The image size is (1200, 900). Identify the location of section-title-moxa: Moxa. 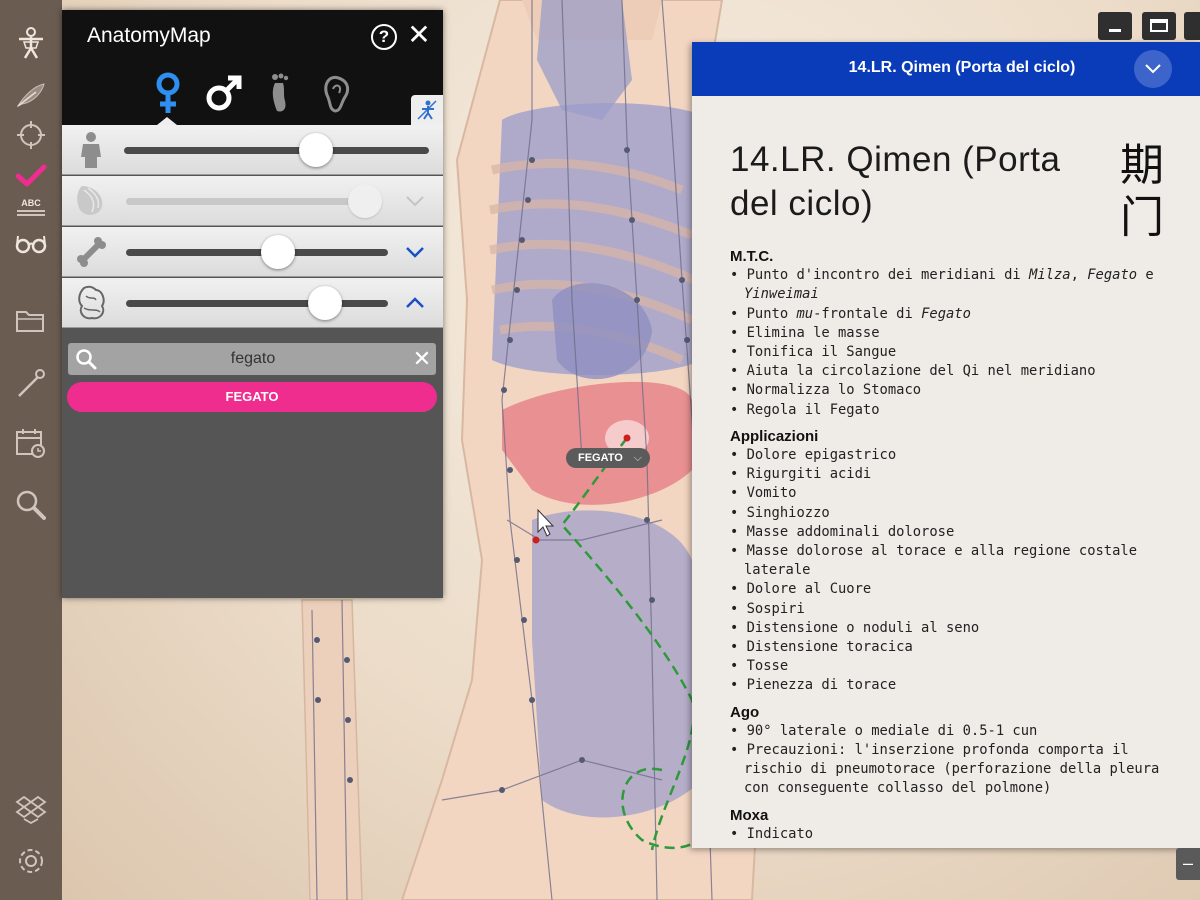
(749, 815).